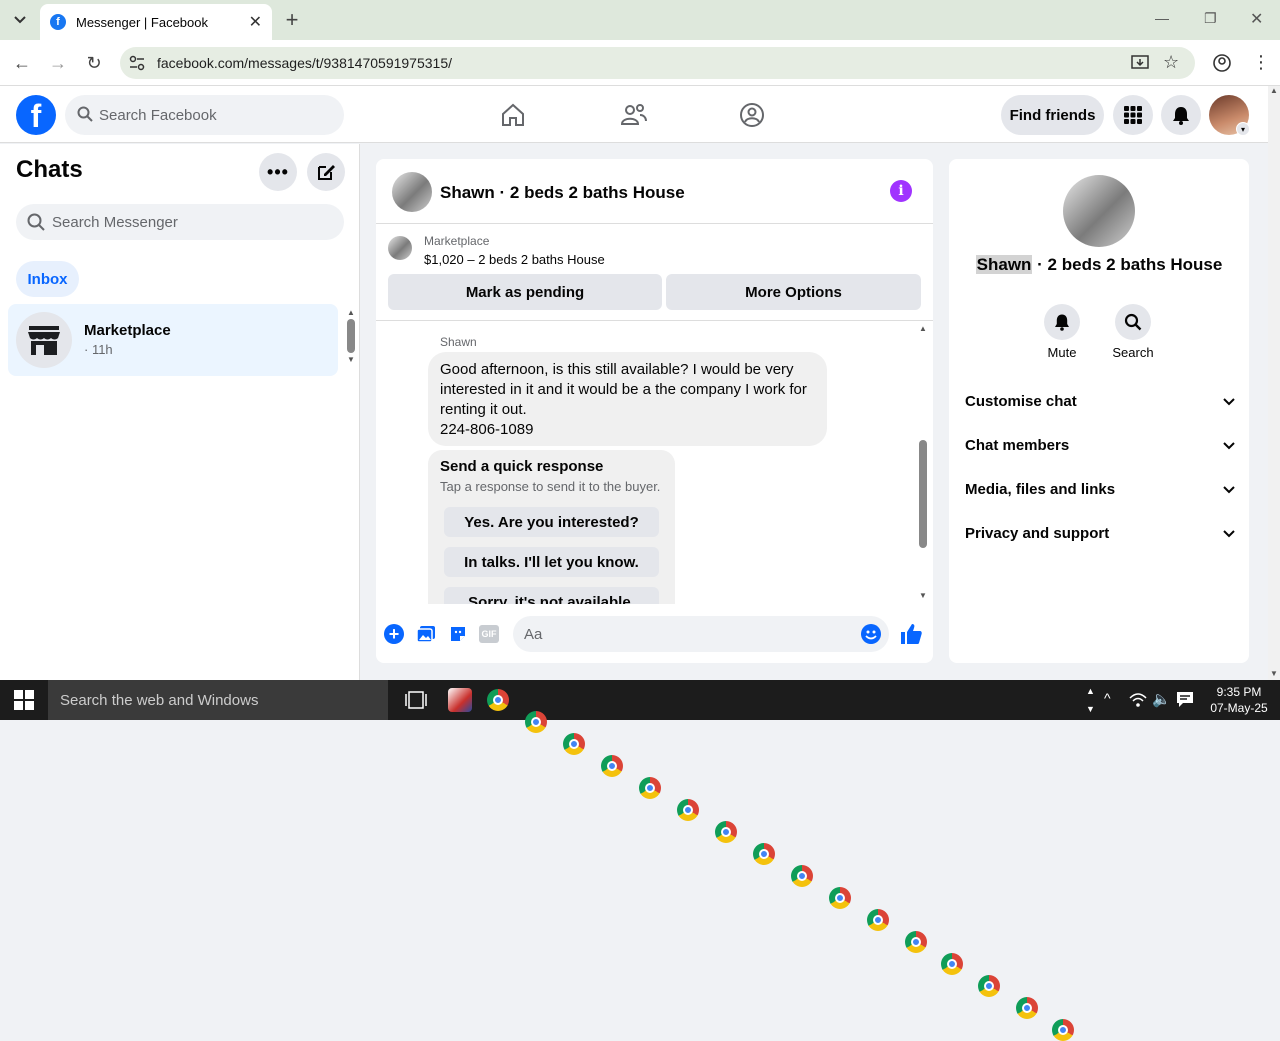 This screenshot has width=1280, height=1041. I want to click on notification-center-icon, so click(1185, 701).